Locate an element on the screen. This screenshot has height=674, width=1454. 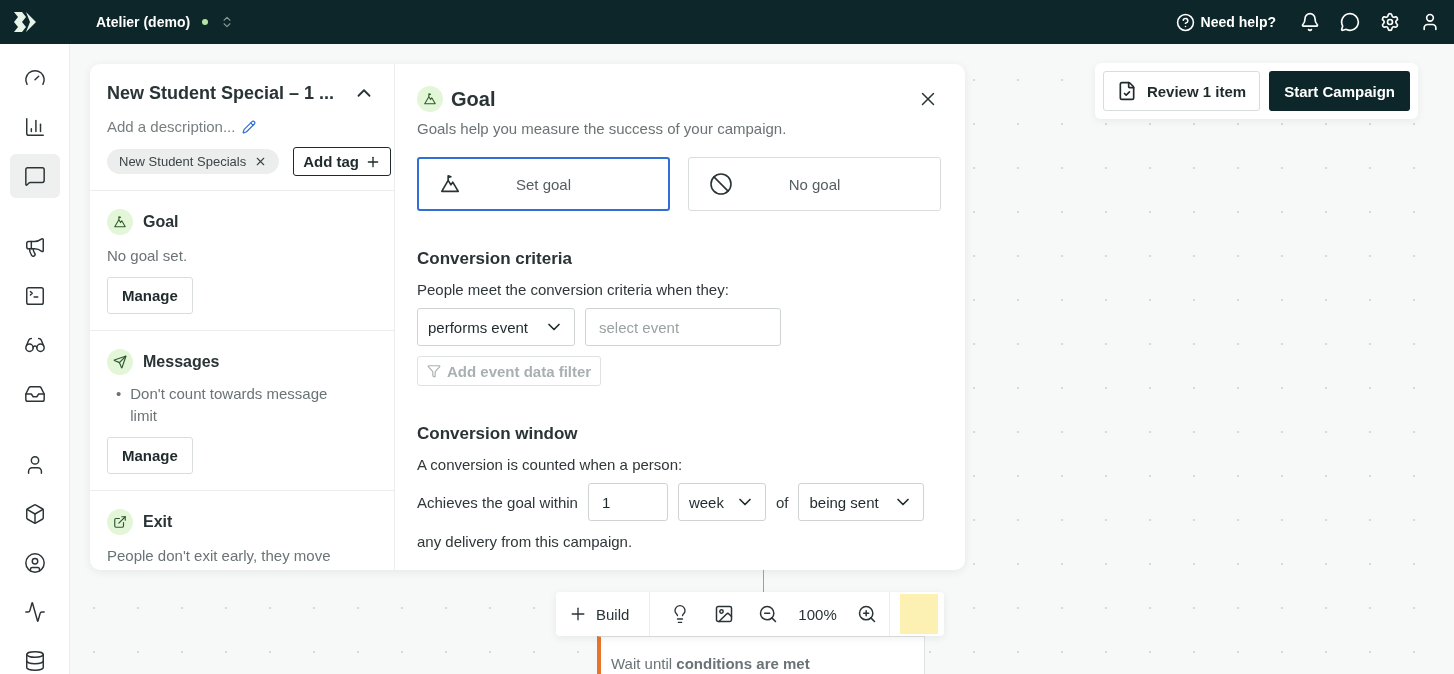
tag: New Student Specials is located at coordinates (193, 161).